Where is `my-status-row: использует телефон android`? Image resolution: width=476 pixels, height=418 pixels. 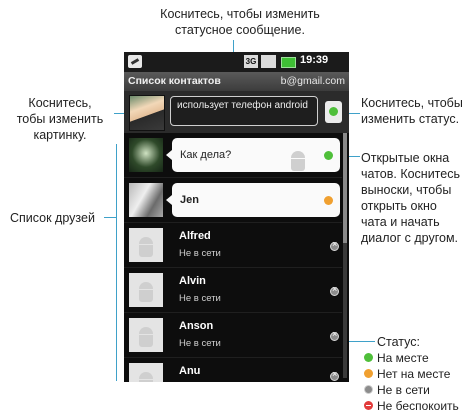 my-status-row: использует телефон android is located at coordinates (236, 112).